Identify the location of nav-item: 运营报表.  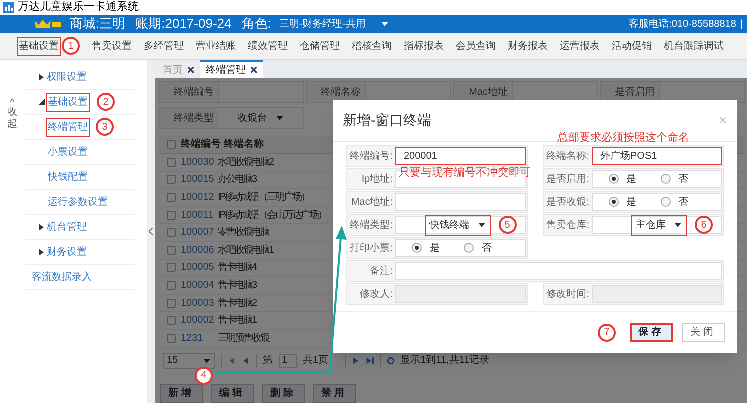
(580, 46).